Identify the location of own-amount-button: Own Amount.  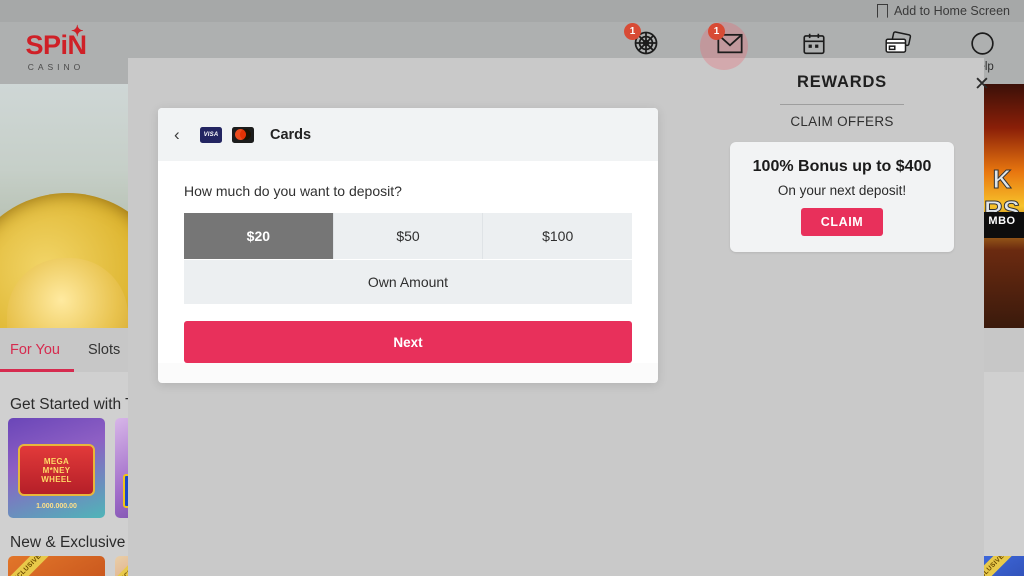
(408, 282).